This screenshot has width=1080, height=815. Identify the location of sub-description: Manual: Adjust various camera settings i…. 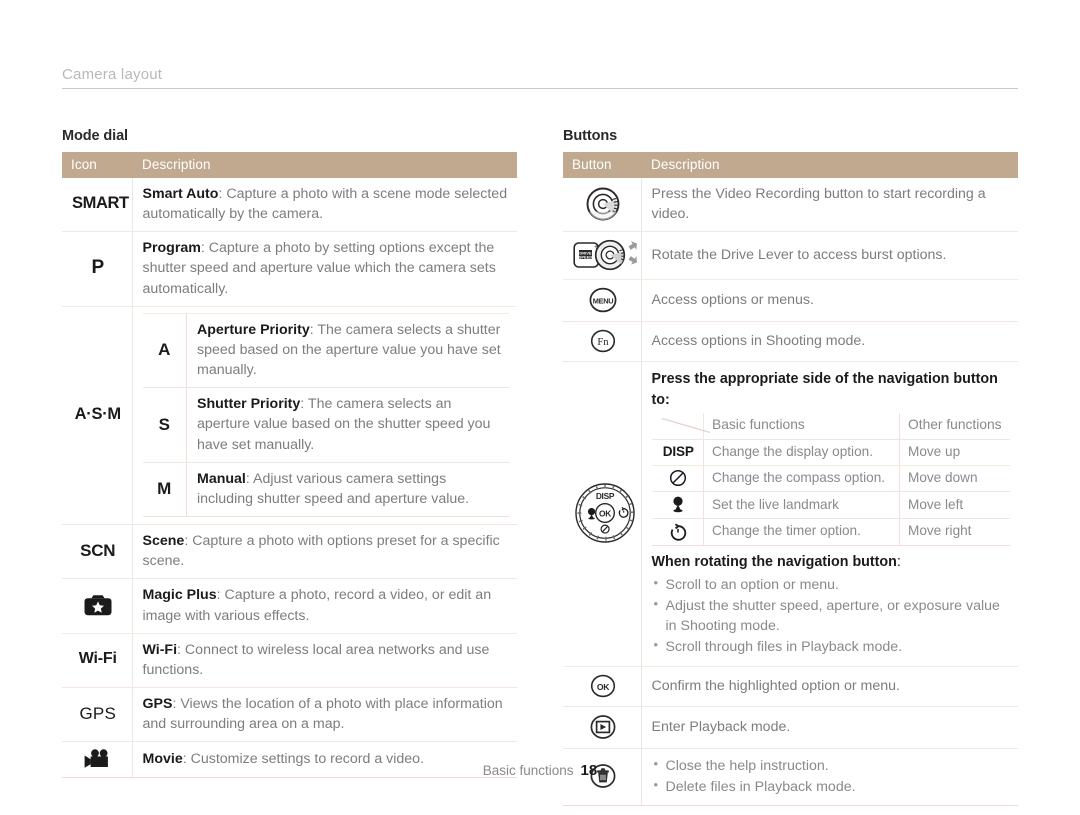
(347, 490).